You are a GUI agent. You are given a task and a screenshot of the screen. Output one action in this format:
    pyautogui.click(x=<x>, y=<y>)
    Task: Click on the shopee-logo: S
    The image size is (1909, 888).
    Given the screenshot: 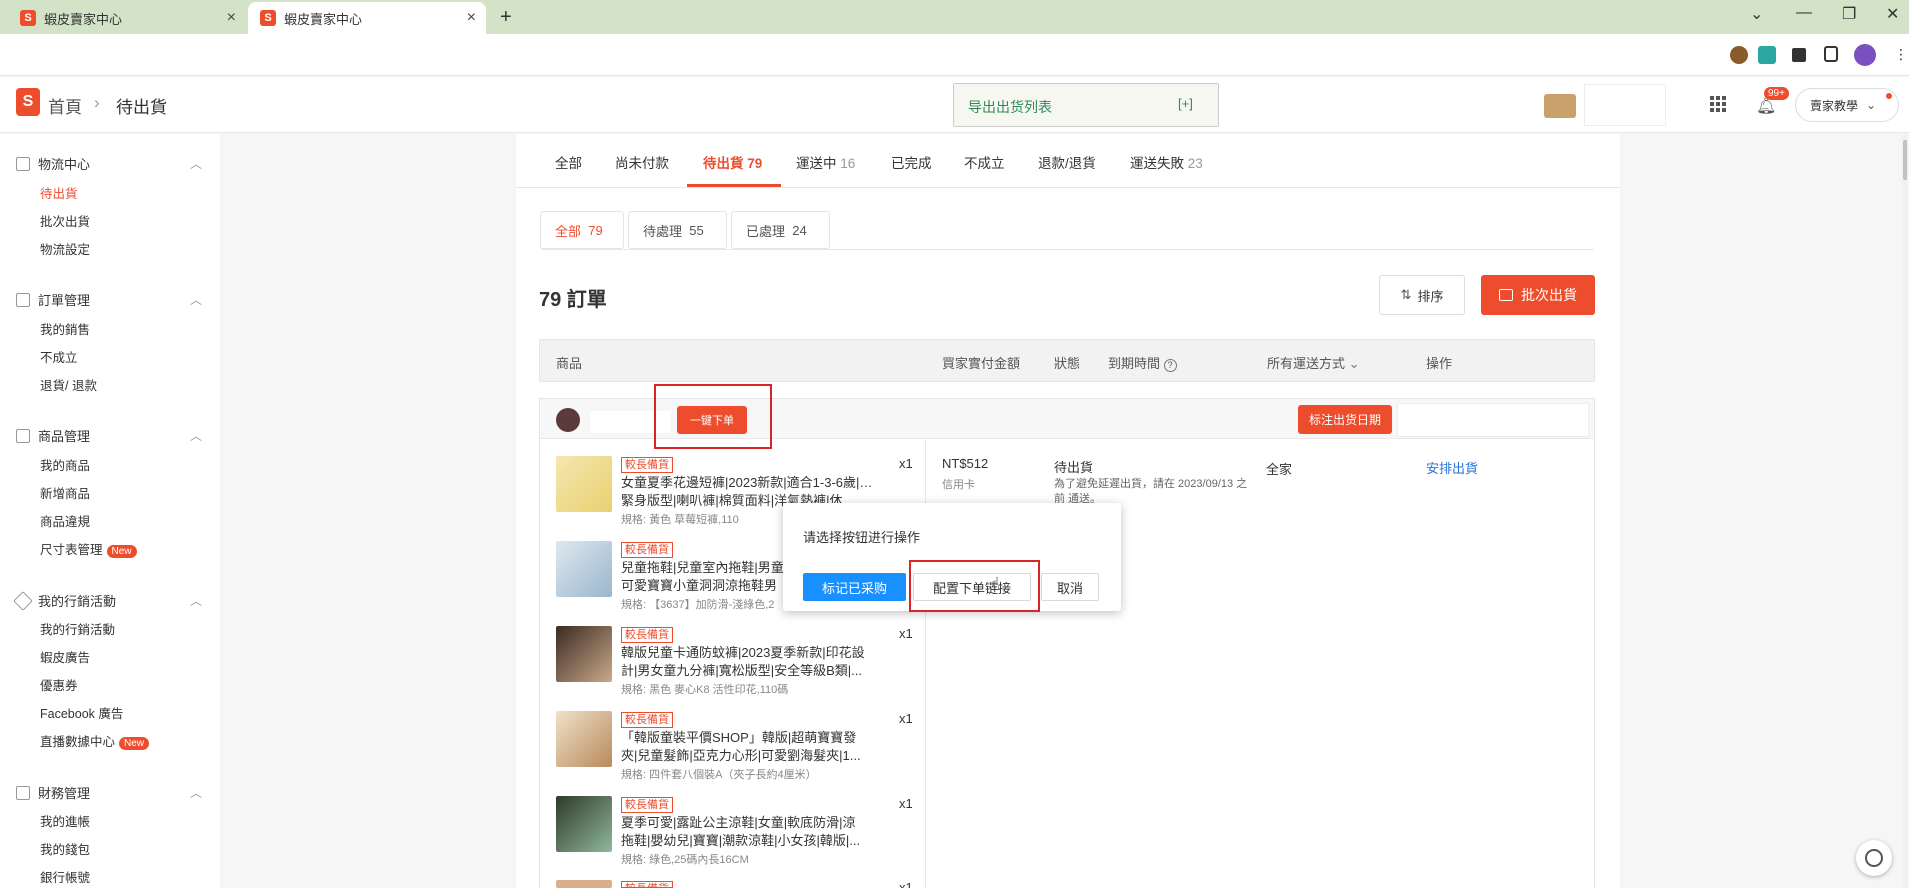 What is the action you would take?
    pyautogui.click(x=28, y=102)
    